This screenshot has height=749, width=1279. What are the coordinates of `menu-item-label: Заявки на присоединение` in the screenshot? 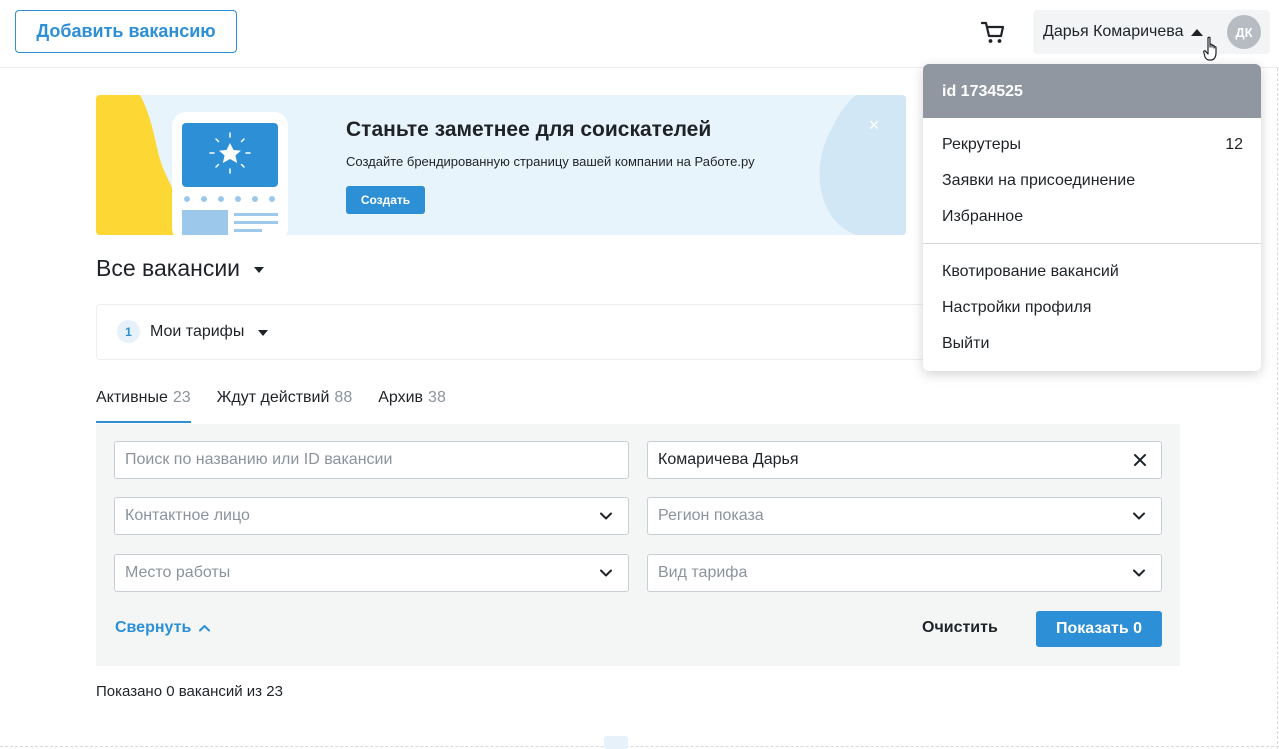 It's located at (1039, 180).